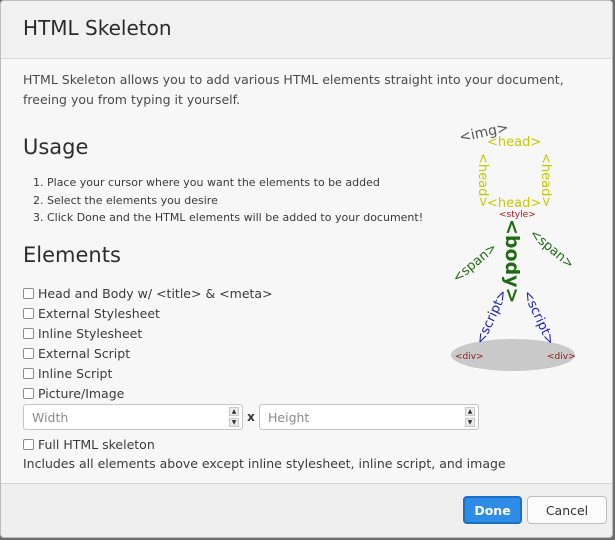  Describe the element at coordinates (470, 417) in the screenshot. I see `height-spinner-buttons: ▲ ▼` at that location.